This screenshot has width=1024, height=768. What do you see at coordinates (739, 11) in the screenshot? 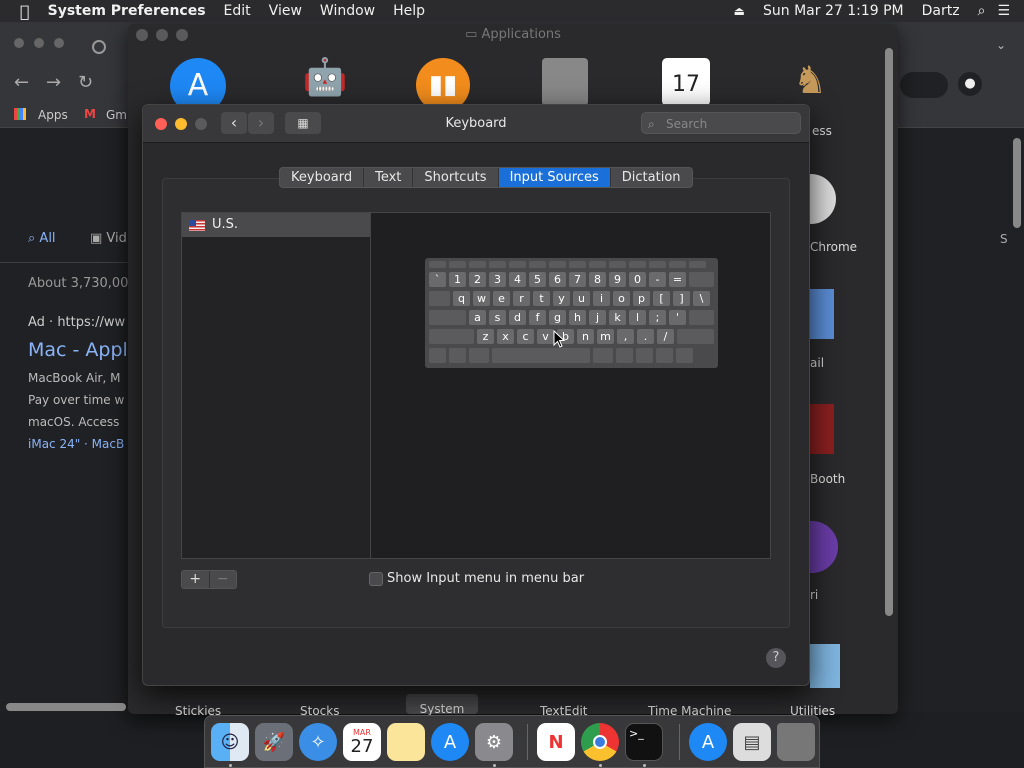
I see `eject-icon: ⏏` at bounding box center [739, 11].